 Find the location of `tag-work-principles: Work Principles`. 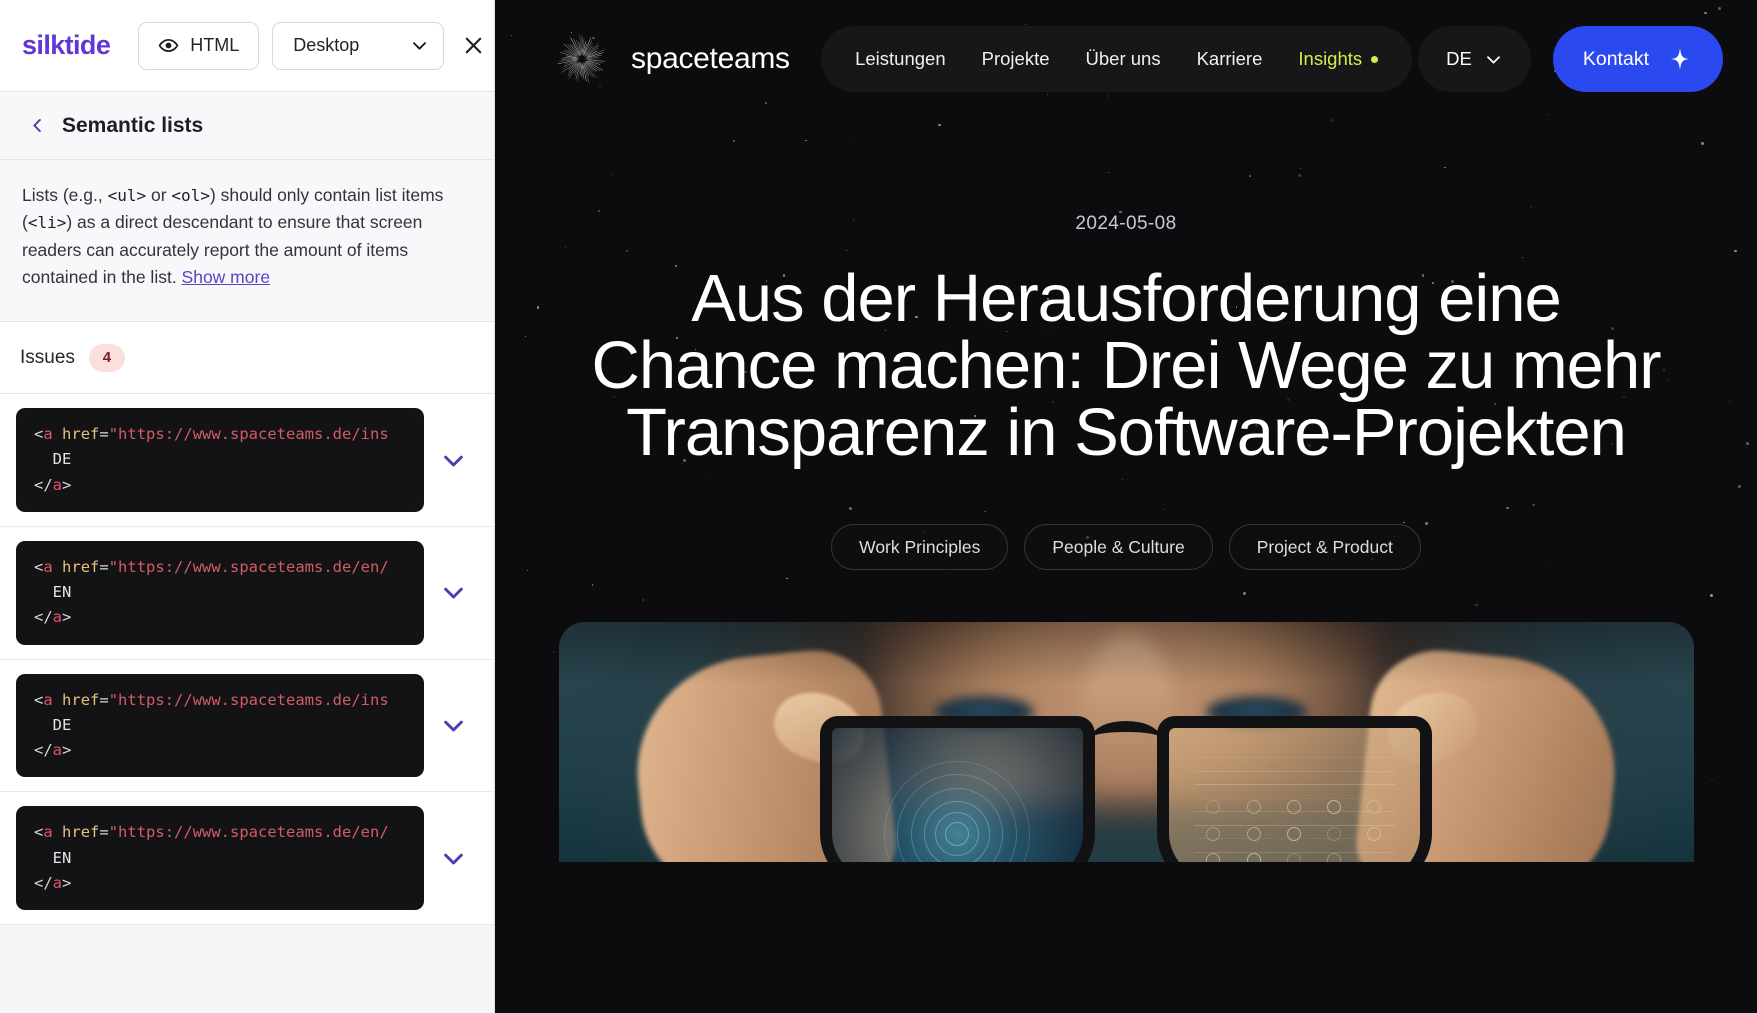

tag-work-principles: Work Principles is located at coordinates (920, 547).